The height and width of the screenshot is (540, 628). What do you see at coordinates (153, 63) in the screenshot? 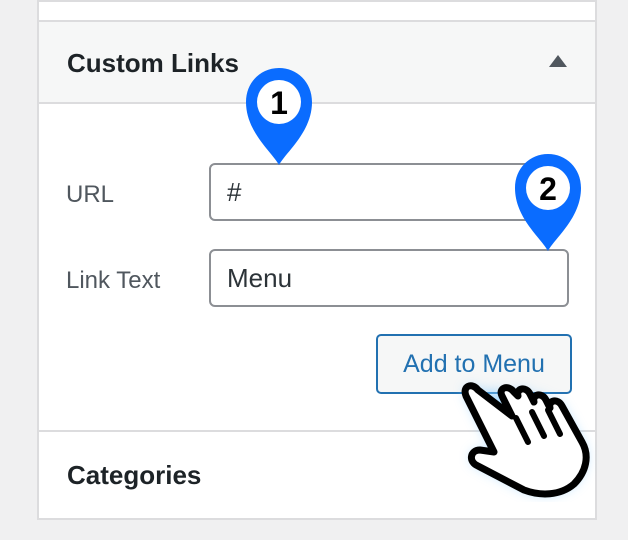
I see `custom-links-title: Custom Links` at bounding box center [153, 63].